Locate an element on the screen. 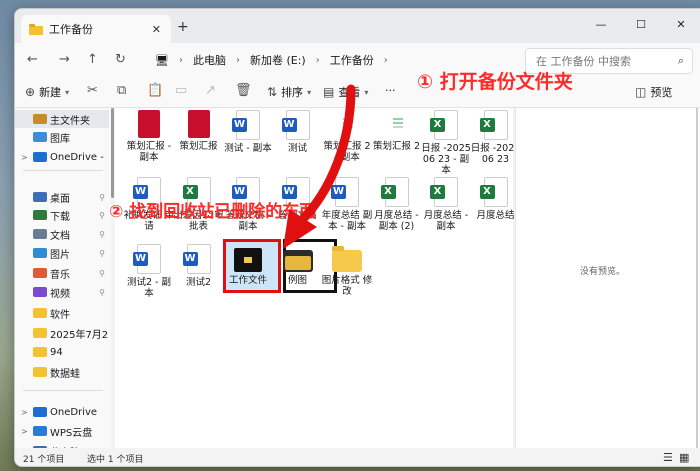 This screenshot has height=471, width=700. details-view-icon: ☰ is located at coordinates (668, 457).